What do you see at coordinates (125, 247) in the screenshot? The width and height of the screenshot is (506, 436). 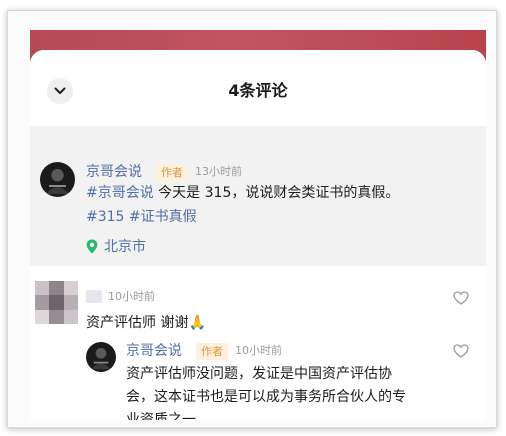 I see `location-label: 北京市` at bounding box center [125, 247].